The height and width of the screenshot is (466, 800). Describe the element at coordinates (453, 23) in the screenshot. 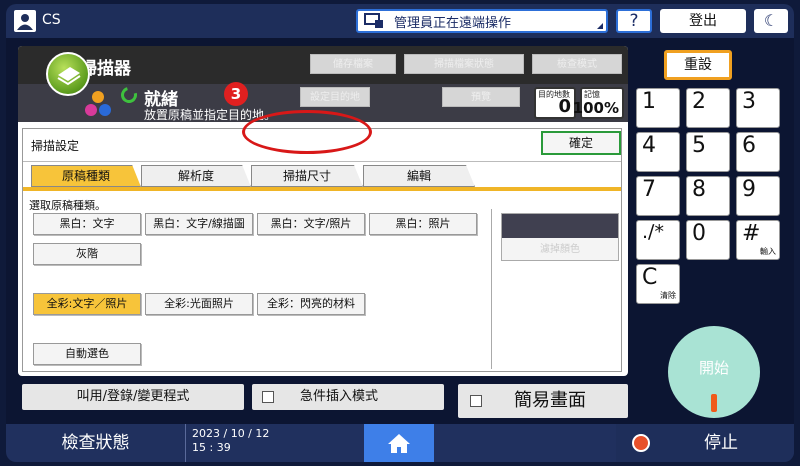

I see `remote-label: 管理員正在遠端操作` at that location.